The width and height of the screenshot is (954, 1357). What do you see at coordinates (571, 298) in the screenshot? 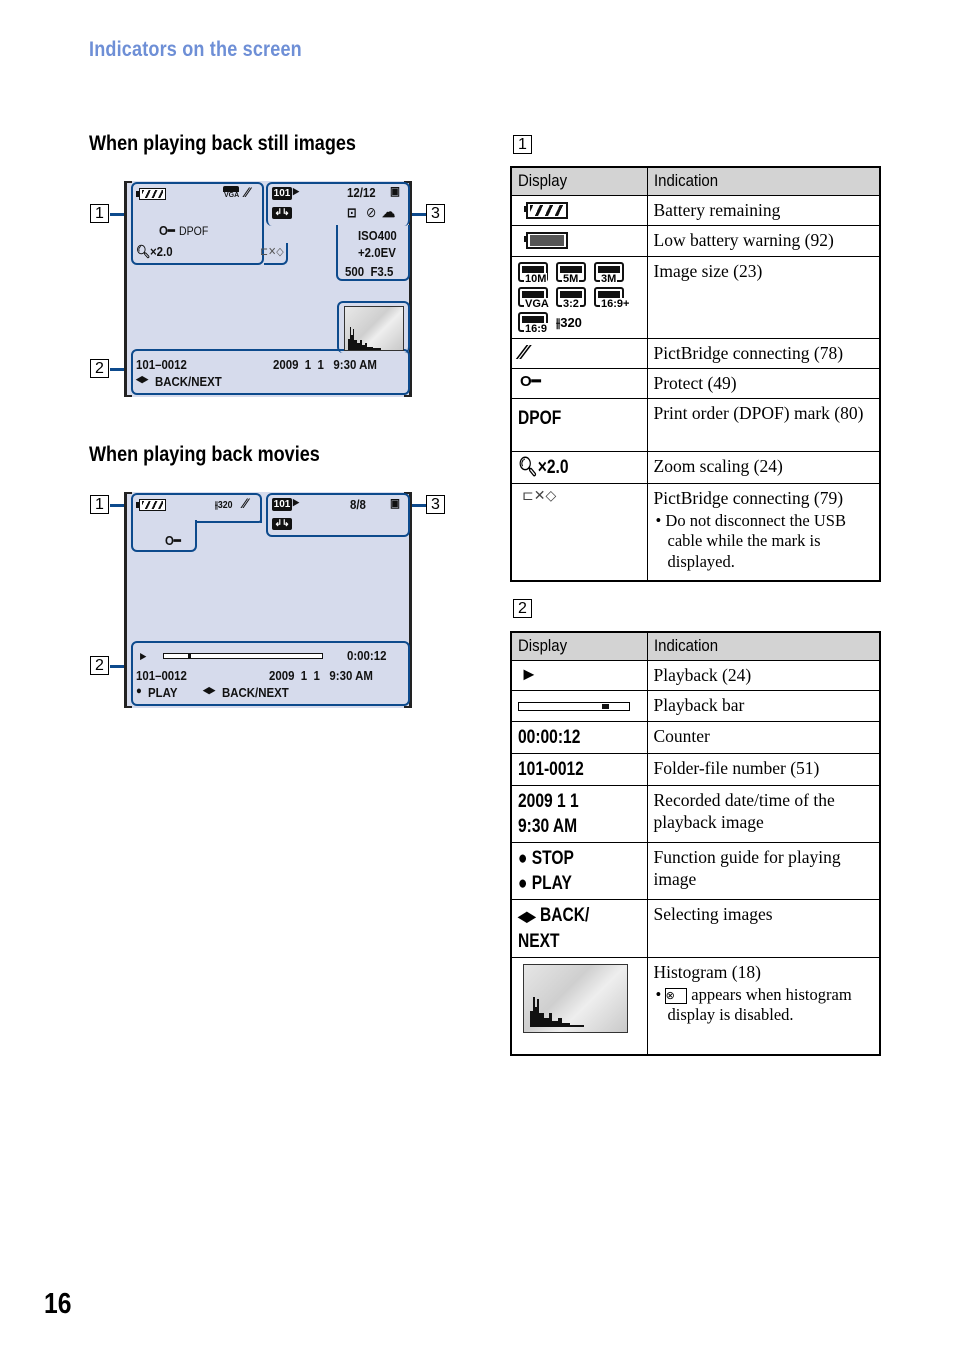
I see `image-size-3-2-icon: 3:2` at bounding box center [571, 298].